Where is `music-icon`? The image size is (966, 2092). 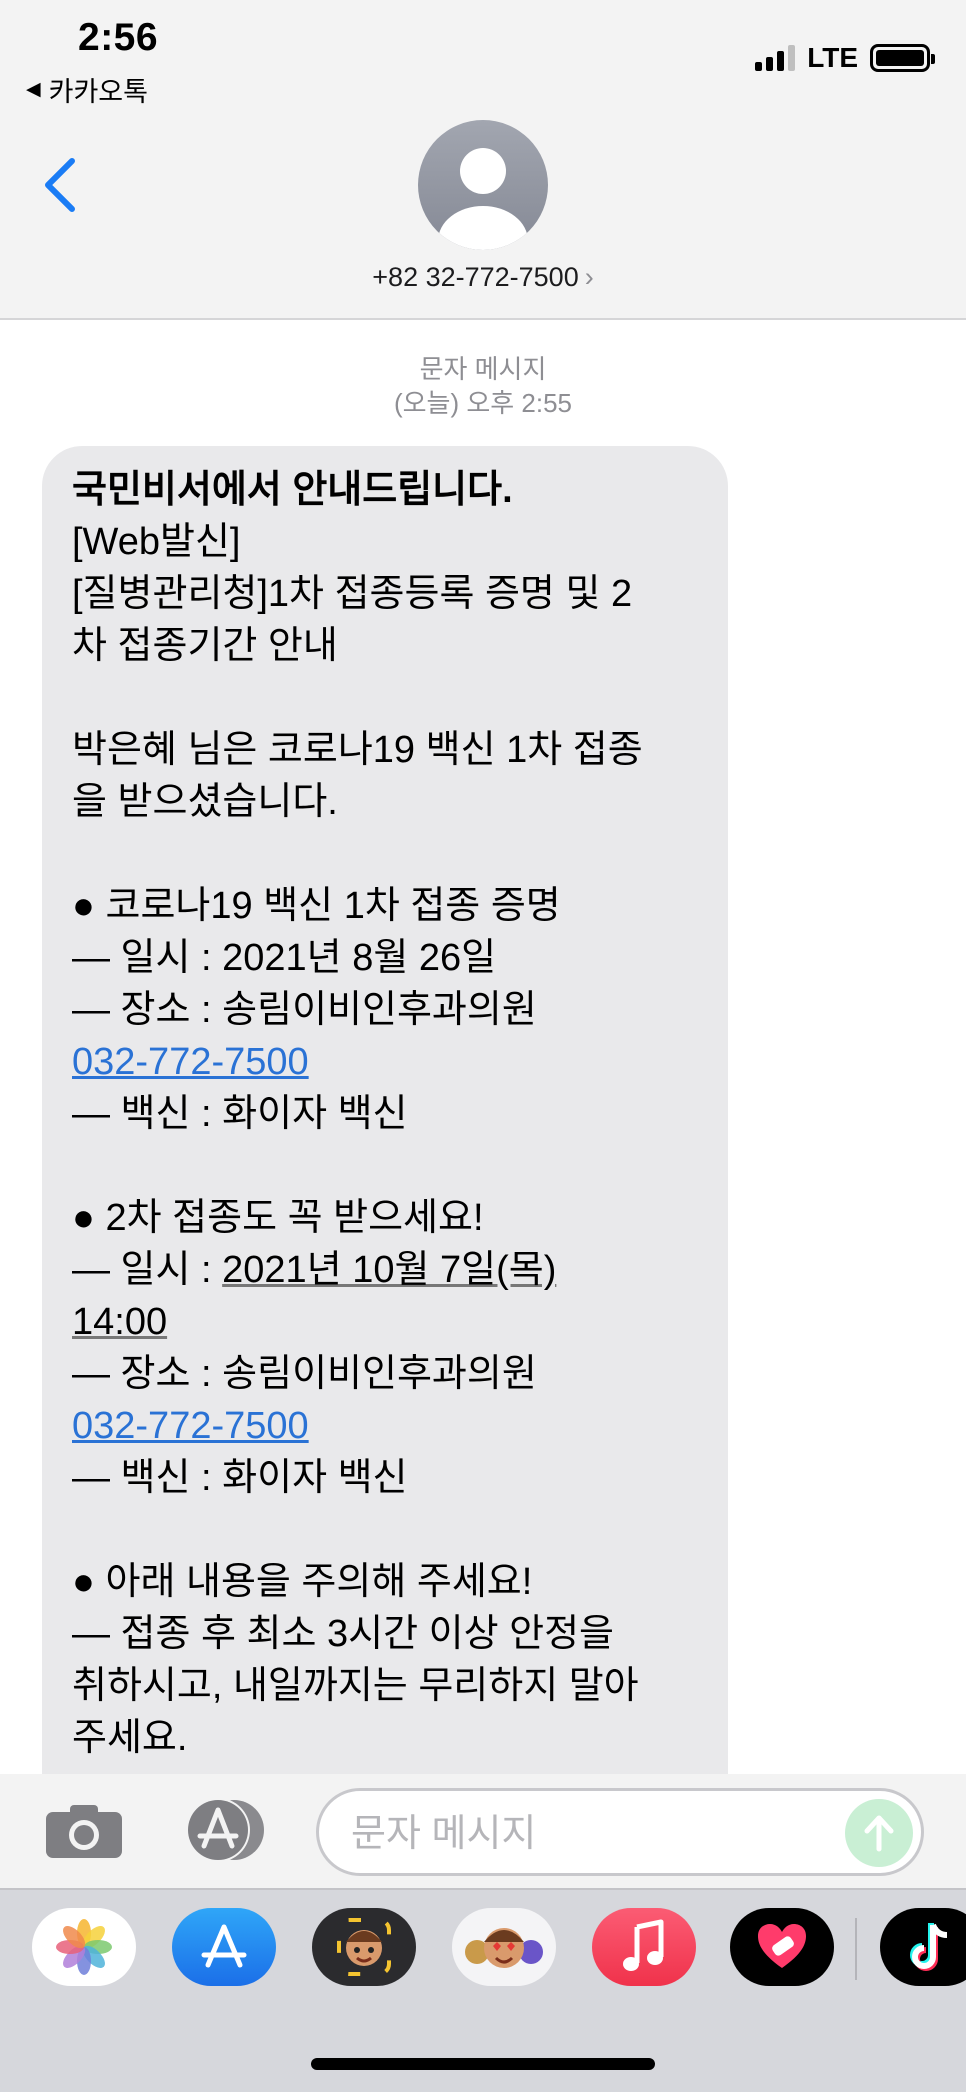
music-icon is located at coordinates (644, 1947).